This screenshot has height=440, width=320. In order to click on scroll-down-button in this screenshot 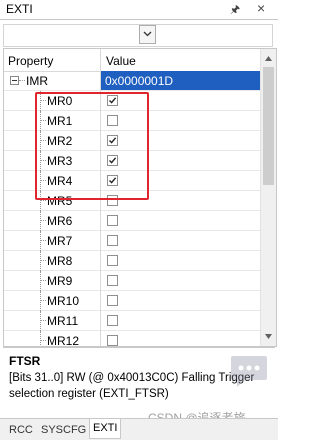, I will do `click(268, 337)`.